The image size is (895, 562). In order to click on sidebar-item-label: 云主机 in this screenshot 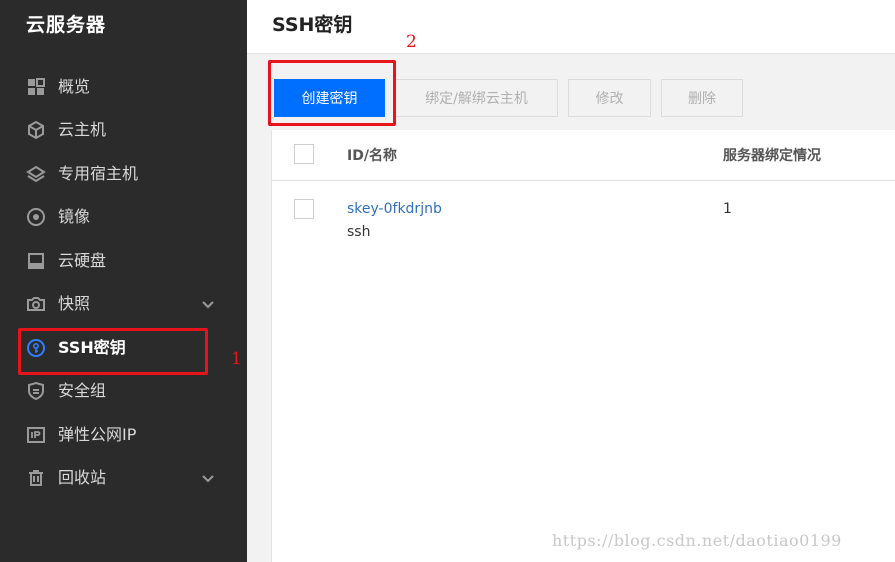, I will do `click(82, 129)`.